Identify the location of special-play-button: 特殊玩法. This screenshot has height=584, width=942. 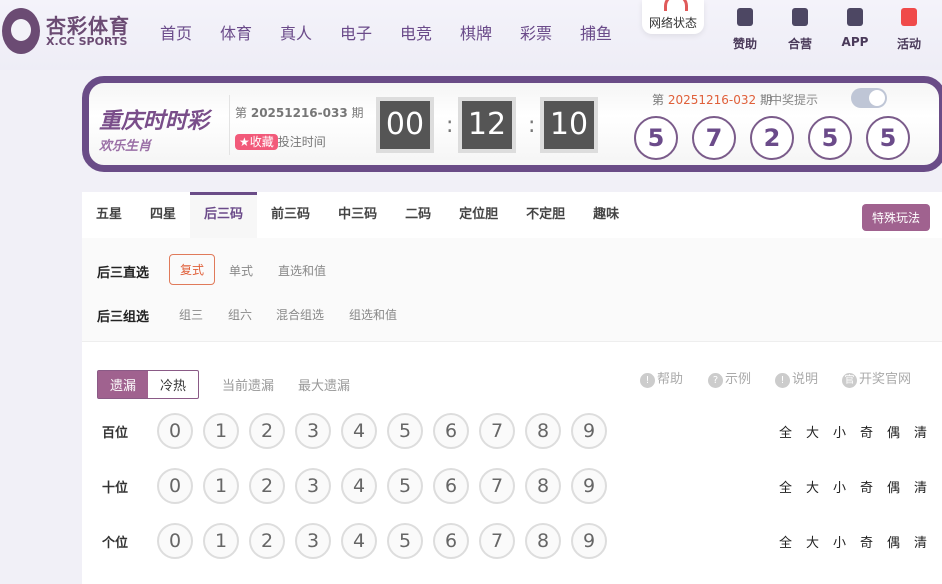
(896, 217).